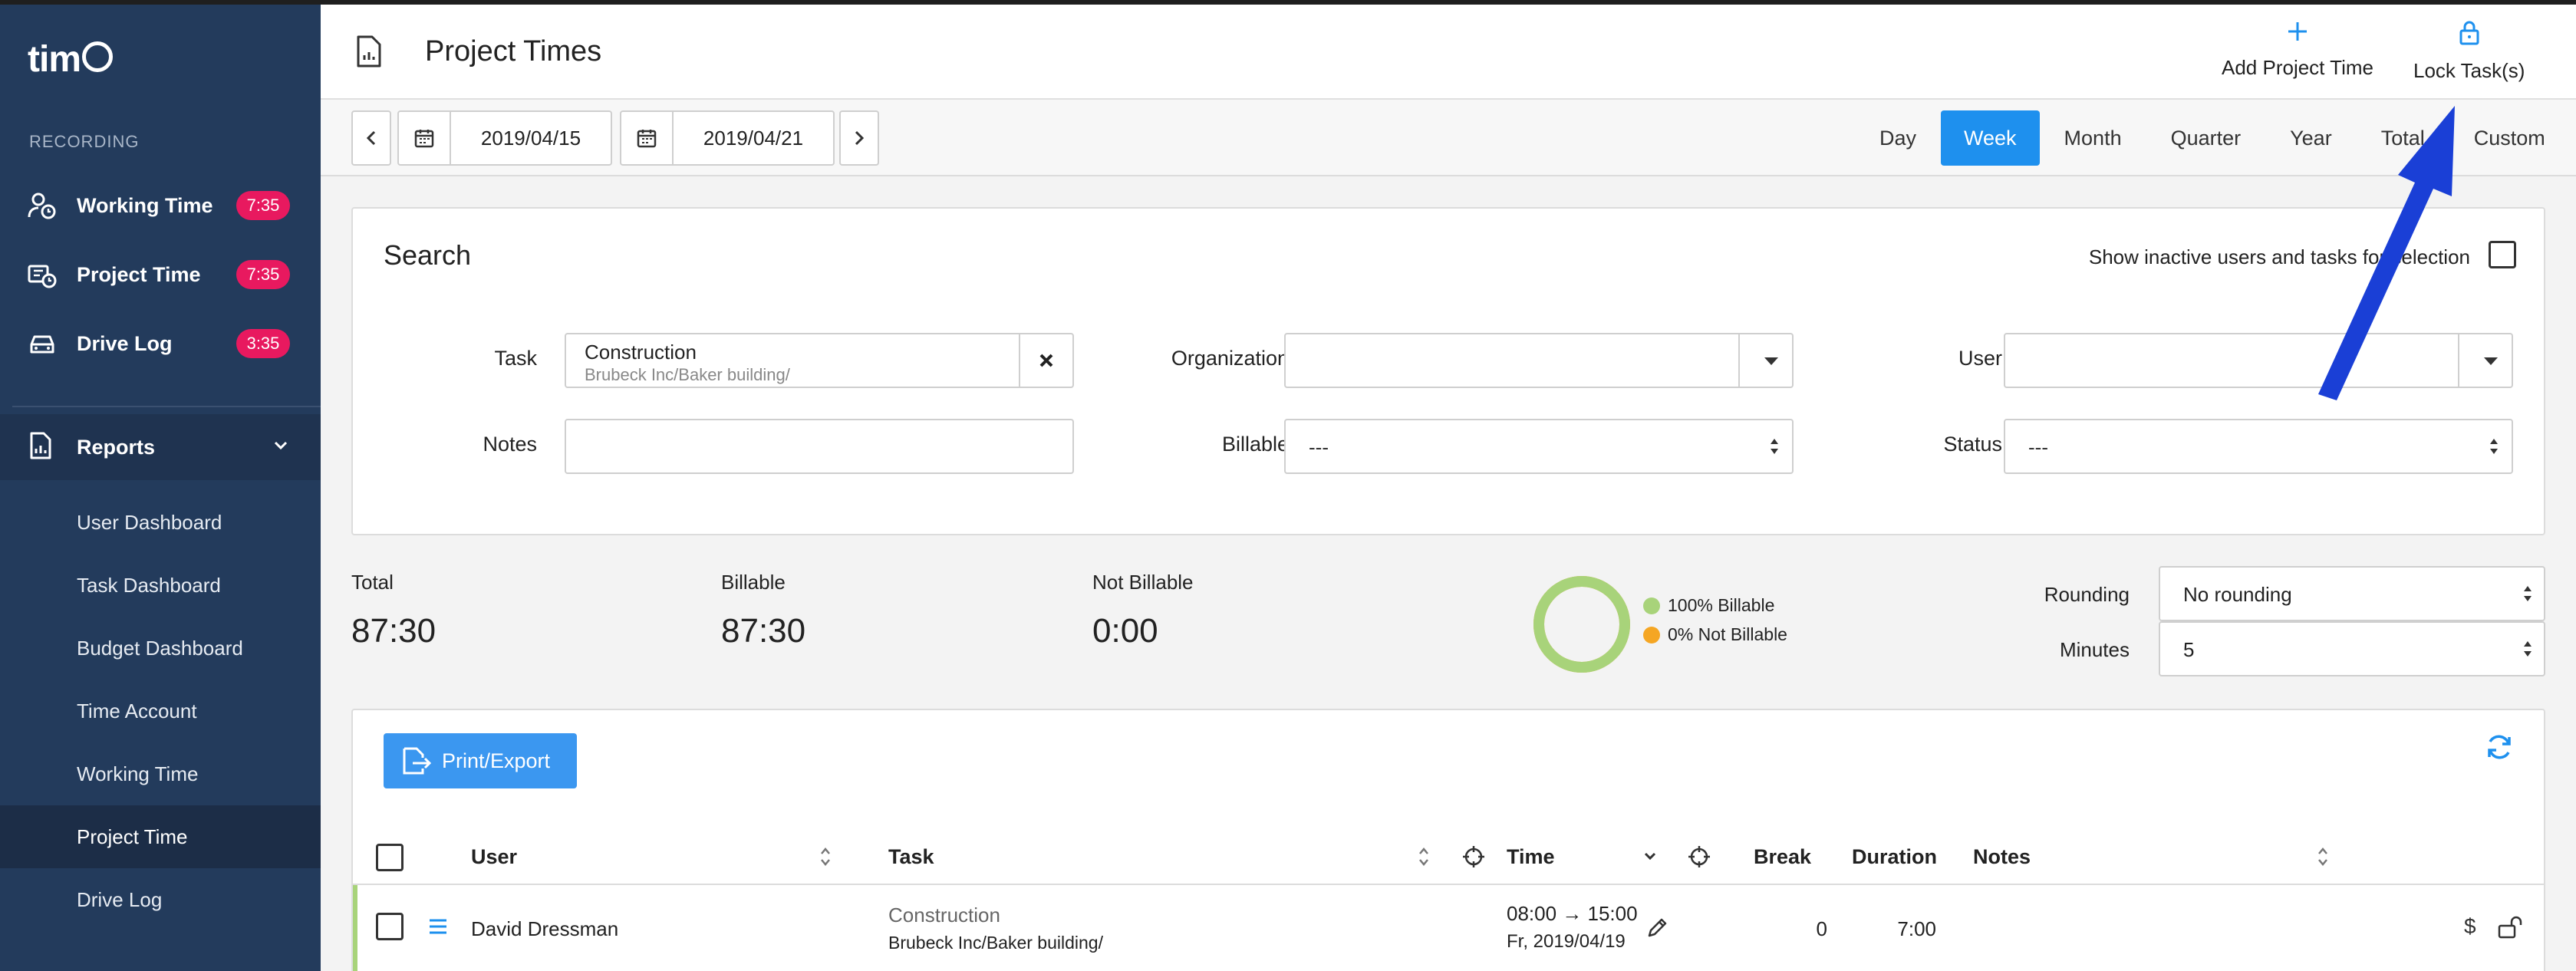 Image resolution: width=2576 pixels, height=971 pixels. Describe the element at coordinates (416, 761) in the screenshot. I see `export-icon` at that location.